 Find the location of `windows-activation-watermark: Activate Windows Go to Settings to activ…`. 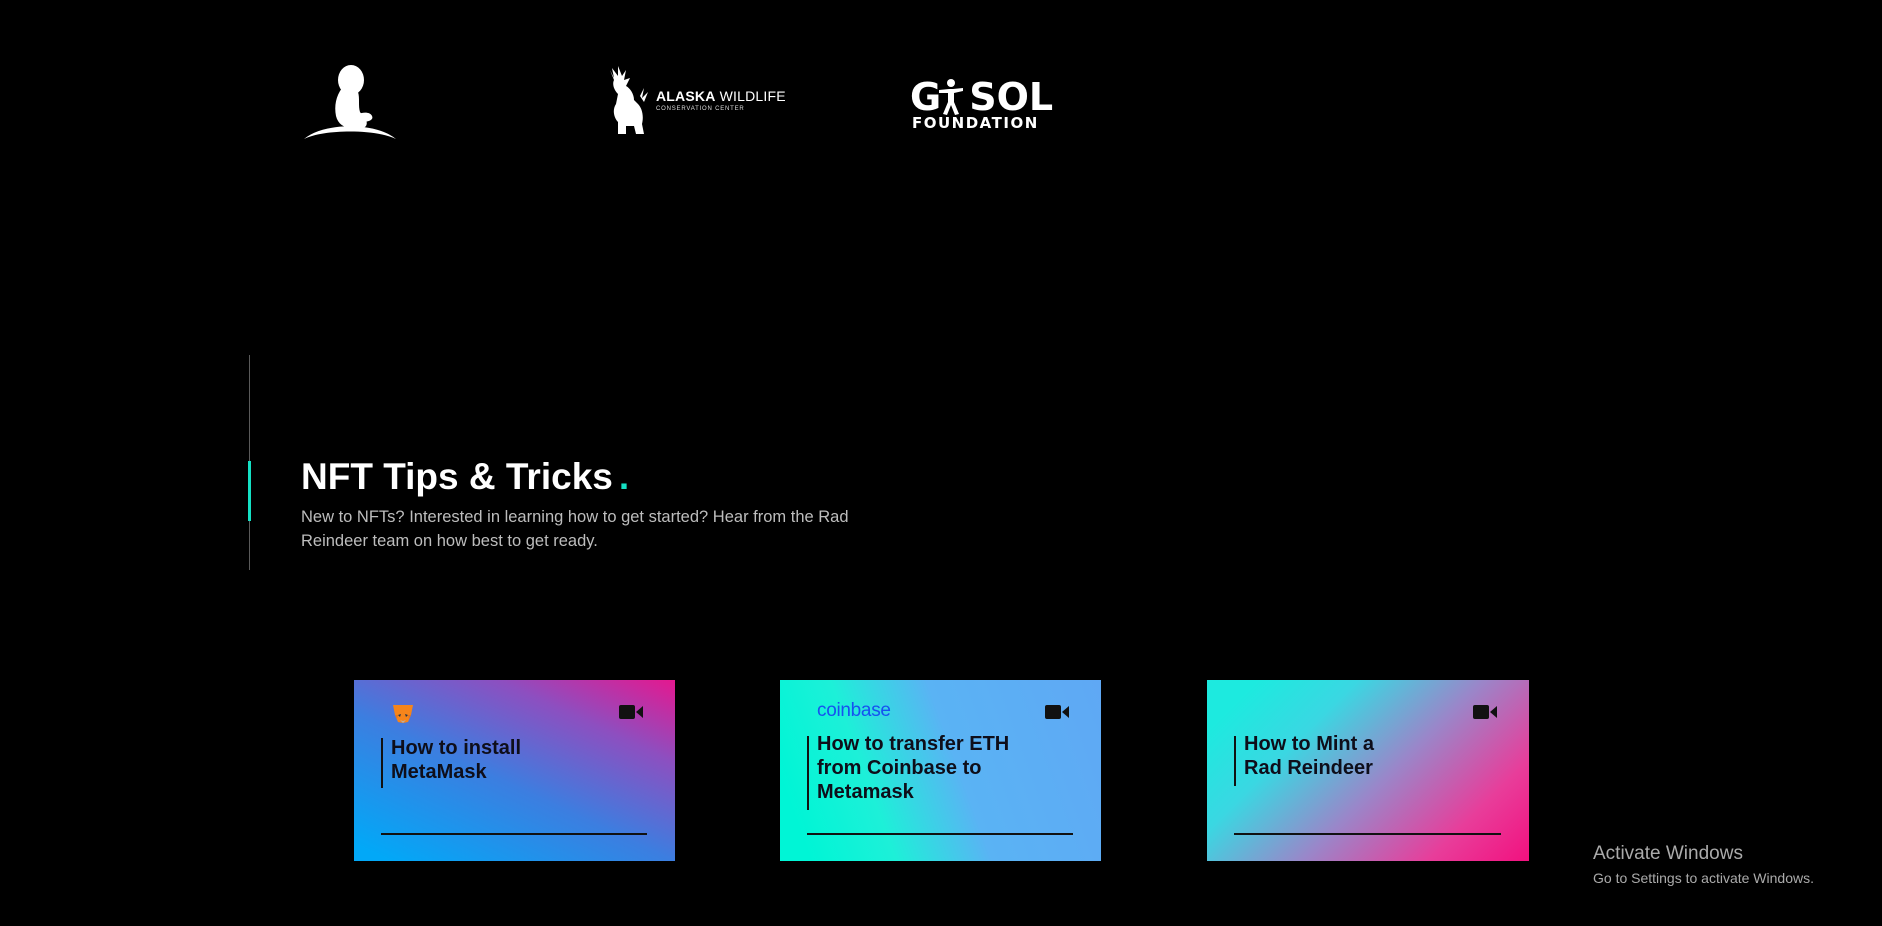

windows-activation-watermark: Activate Windows Go to Settings to activ… is located at coordinates (1703, 865).